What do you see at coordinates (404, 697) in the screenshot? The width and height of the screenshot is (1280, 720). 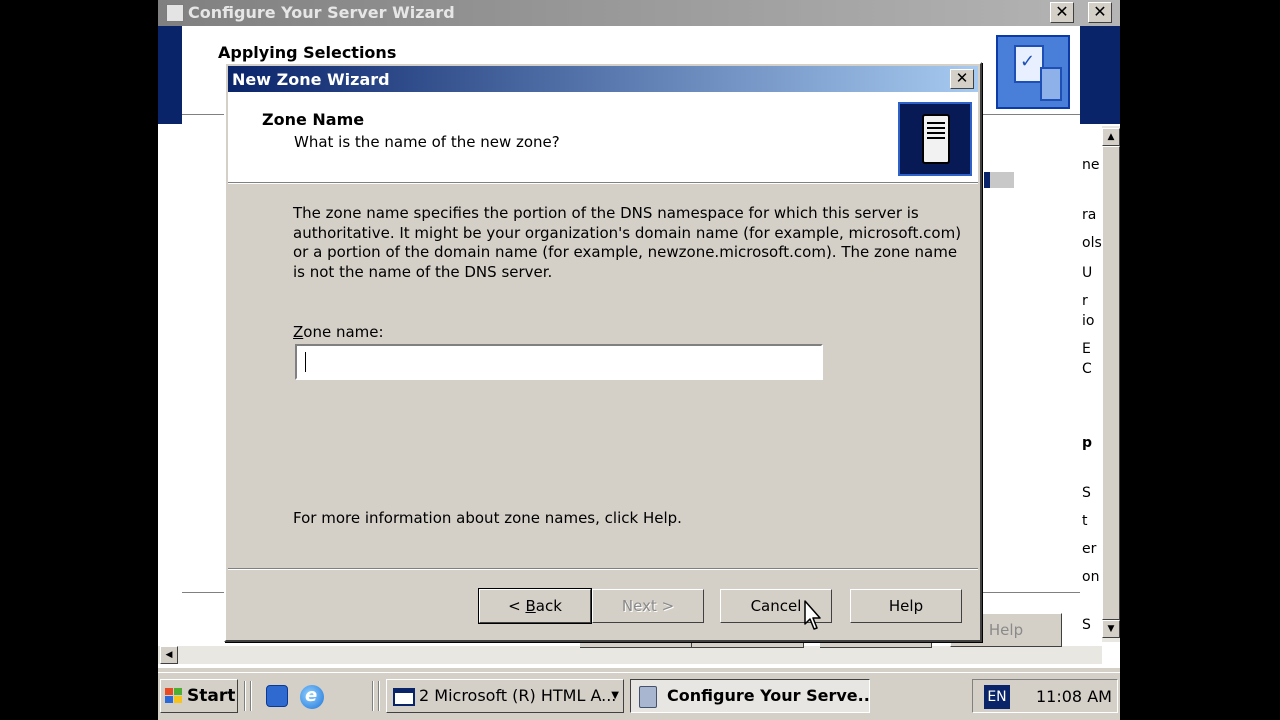 I see `window-icon` at bounding box center [404, 697].